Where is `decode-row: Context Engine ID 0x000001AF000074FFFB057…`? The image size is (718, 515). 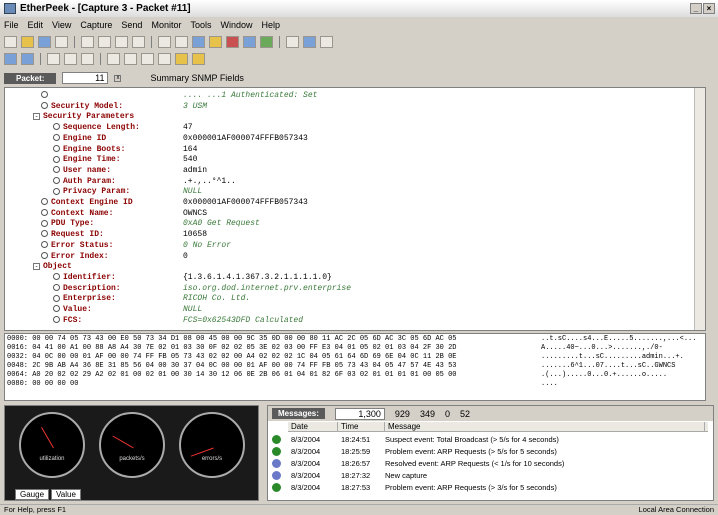 decode-row: Context Engine ID 0x000001AF000074FFFB057… is located at coordinates (174, 202).